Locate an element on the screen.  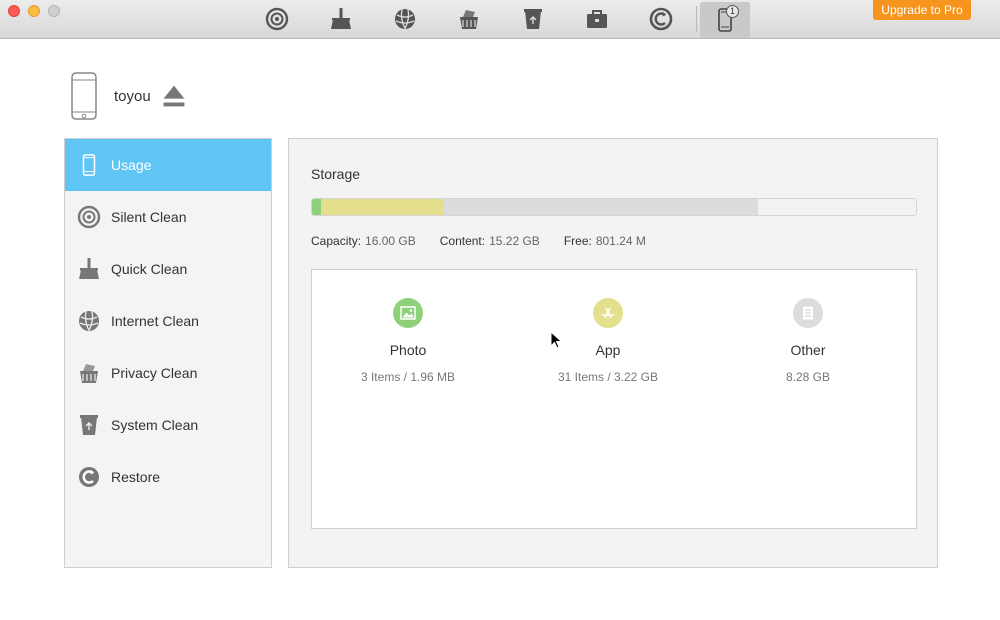
toolbar-restore-button is located at coordinates (661, 19).